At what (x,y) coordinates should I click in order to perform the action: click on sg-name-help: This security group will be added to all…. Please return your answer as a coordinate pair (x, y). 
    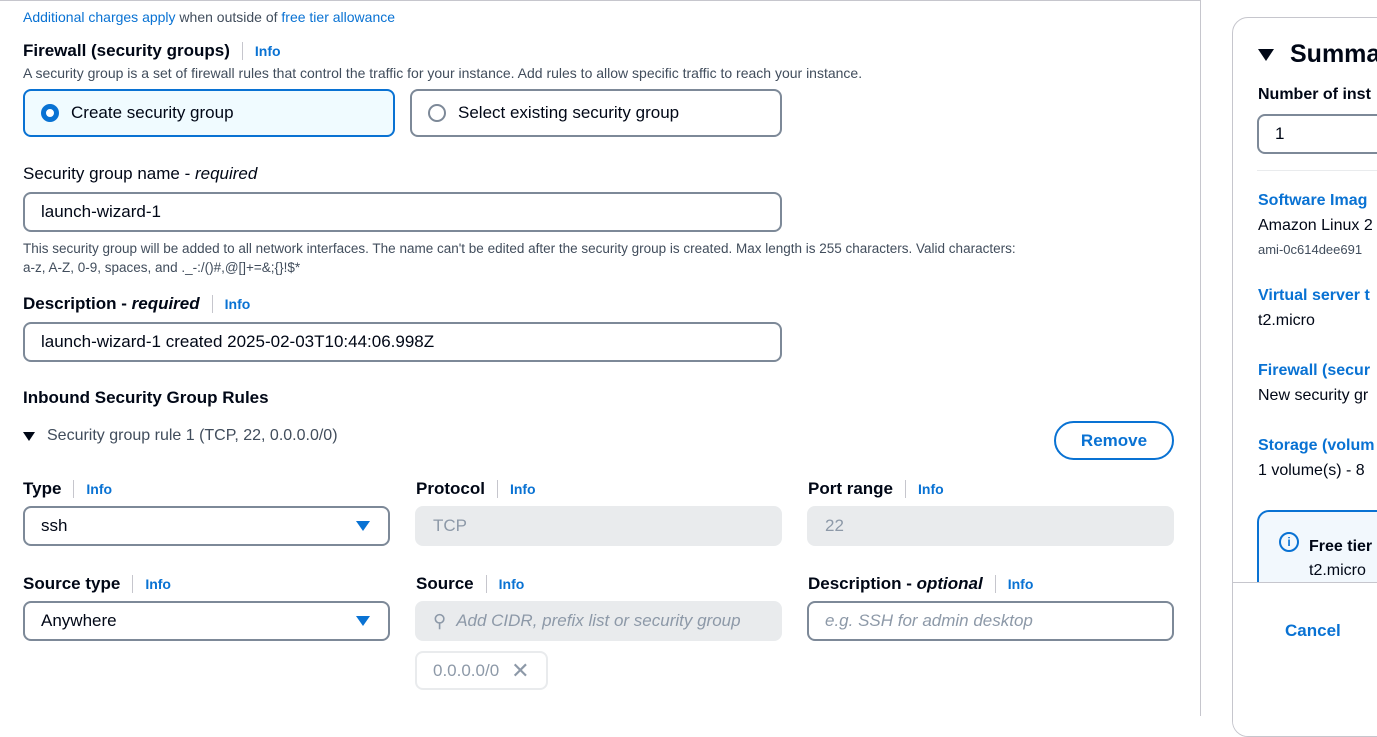
    Looking at the image, I should click on (519, 258).